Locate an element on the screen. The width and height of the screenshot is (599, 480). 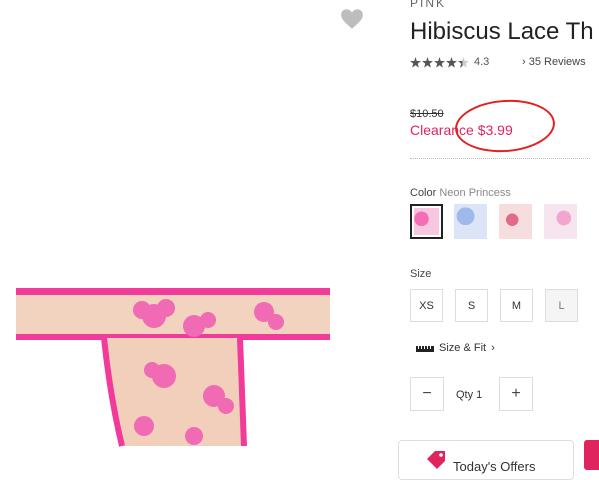
color-label: Color Neon Princess is located at coordinates (460, 193).